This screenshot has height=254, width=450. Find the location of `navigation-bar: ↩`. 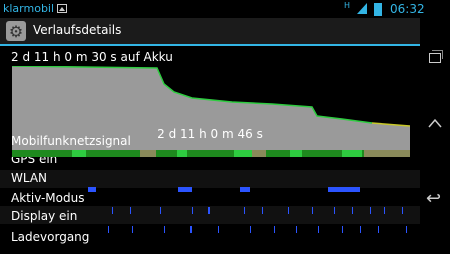

navigation-bar: ↩ is located at coordinates (435, 136).